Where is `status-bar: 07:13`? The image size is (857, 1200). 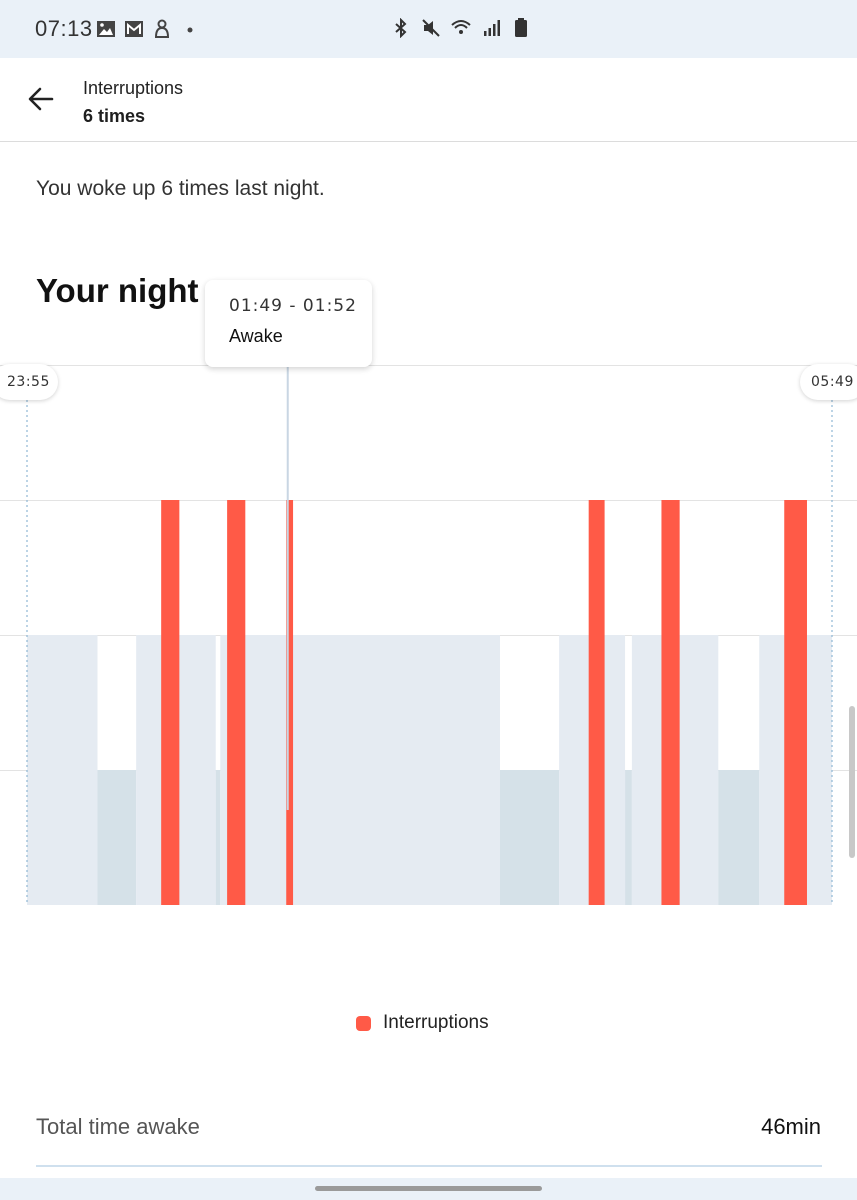 status-bar: 07:13 is located at coordinates (428, 29).